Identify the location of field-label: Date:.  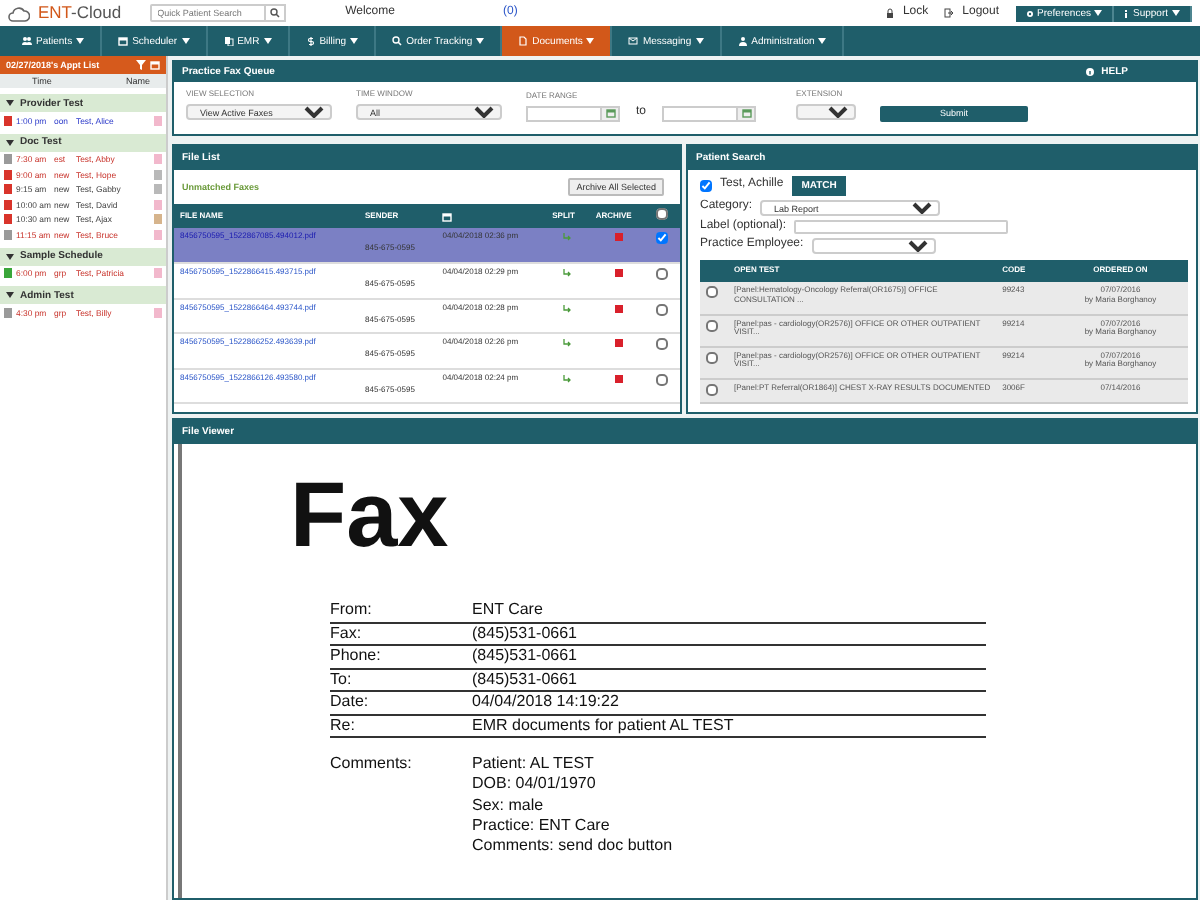
(350, 703).